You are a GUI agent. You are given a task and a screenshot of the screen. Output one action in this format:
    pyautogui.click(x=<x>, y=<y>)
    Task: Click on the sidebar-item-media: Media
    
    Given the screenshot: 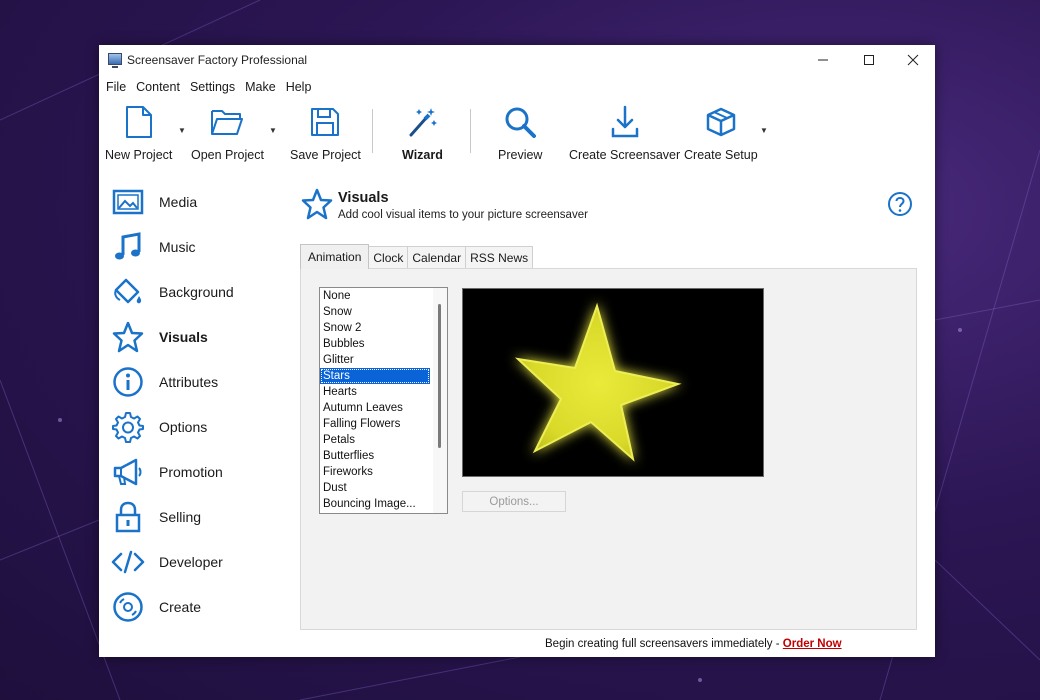 What is the action you would take?
    pyautogui.click(x=201, y=202)
    